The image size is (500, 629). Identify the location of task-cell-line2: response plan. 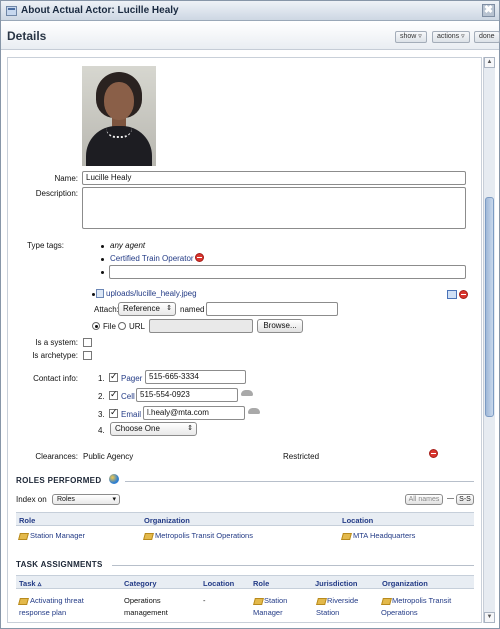
(42, 613).